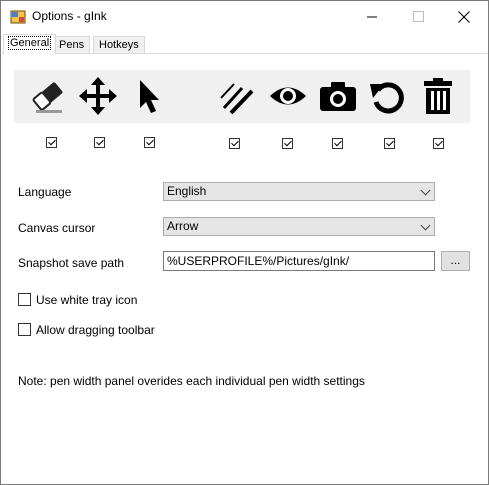 The width and height of the screenshot is (489, 485). What do you see at coordinates (95, 330) in the screenshot?
I see `drag-toolbar-label: Allow dragging toolbar` at bounding box center [95, 330].